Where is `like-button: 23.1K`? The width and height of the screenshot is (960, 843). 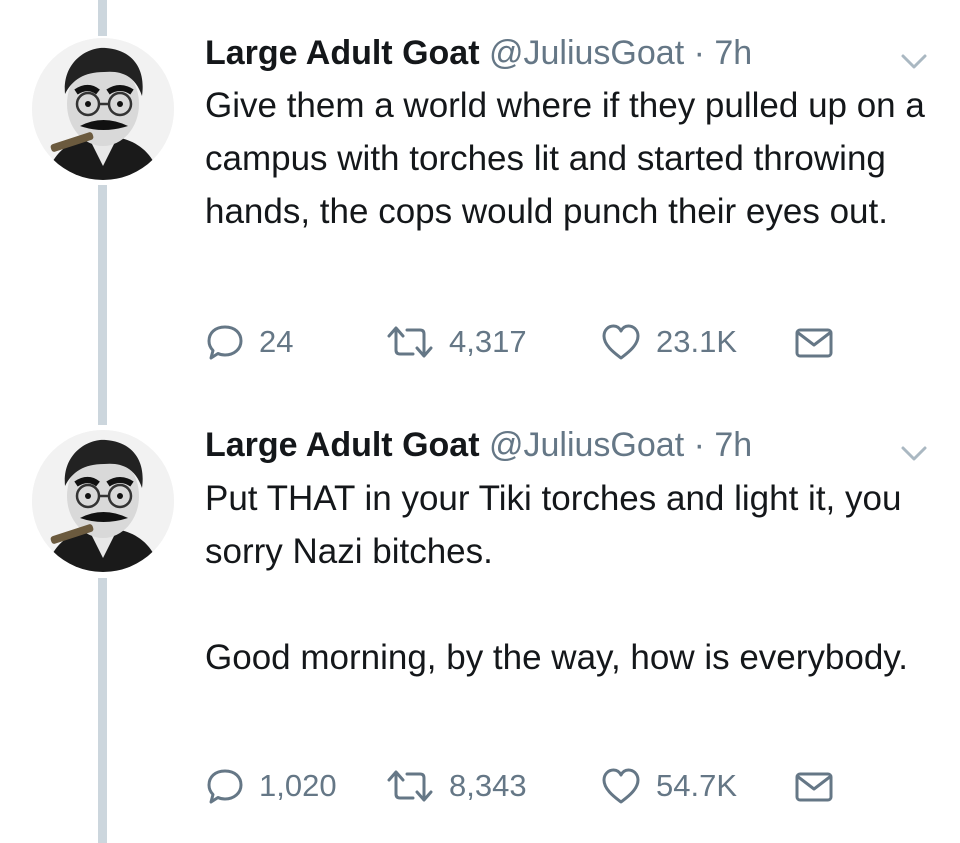
like-button: 23.1K is located at coordinates (668, 342).